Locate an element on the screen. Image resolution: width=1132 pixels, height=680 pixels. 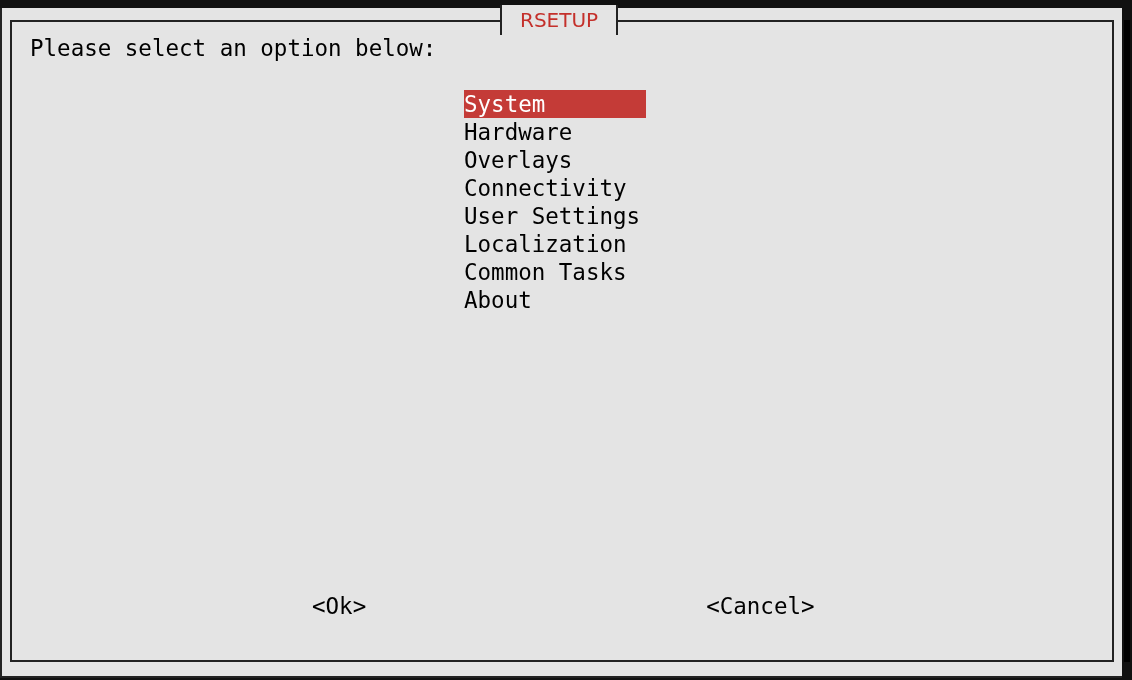
menu-item: Localization is located at coordinates (555, 244).